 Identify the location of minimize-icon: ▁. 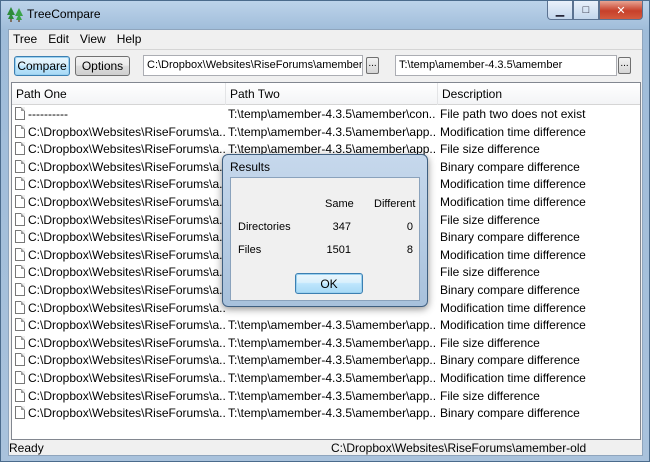
(560, 10).